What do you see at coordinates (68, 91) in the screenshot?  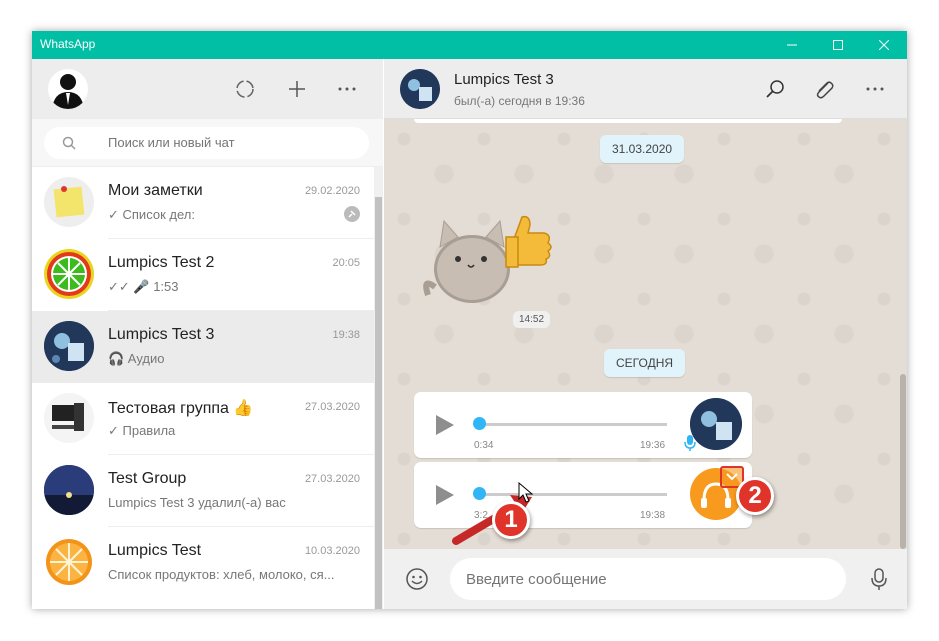 I see `user-silhouette-icon` at bounding box center [68, 91].